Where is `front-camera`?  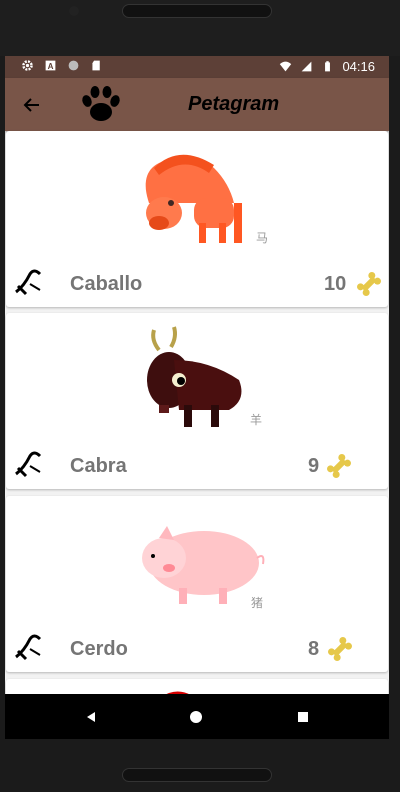 front-camera is located at coordinates (74, 11).